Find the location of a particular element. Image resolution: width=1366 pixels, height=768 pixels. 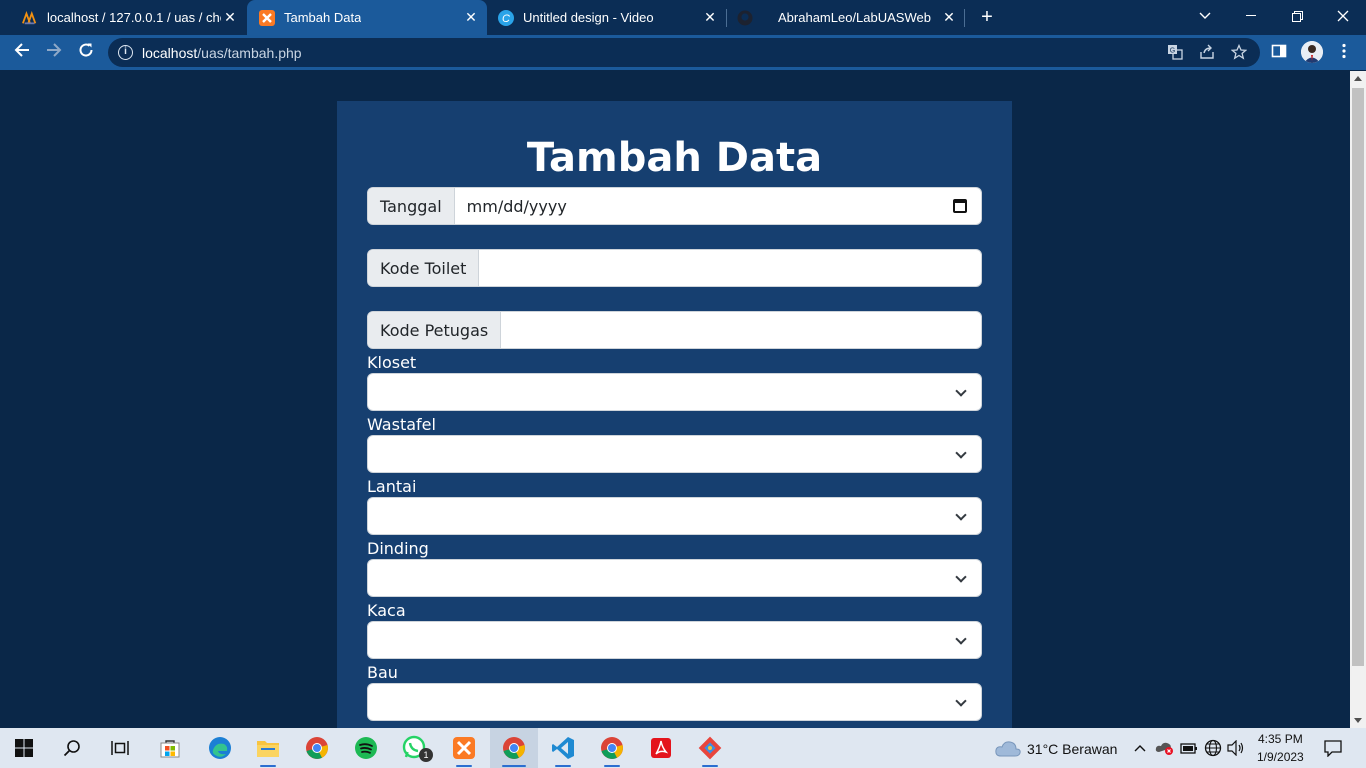

canva-icon: C is located at coordinates (506, 17).